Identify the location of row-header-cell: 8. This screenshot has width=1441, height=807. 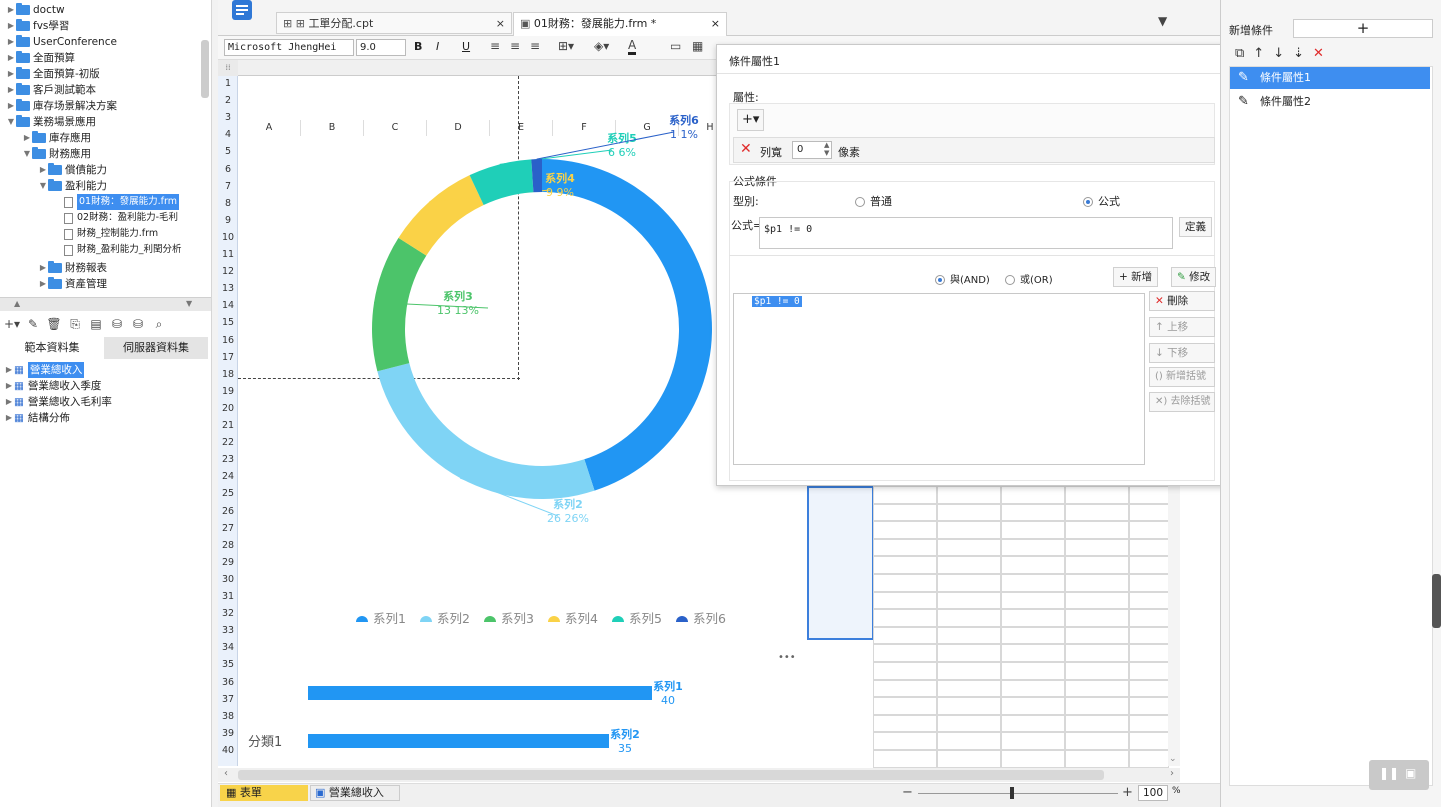
(228, 203).